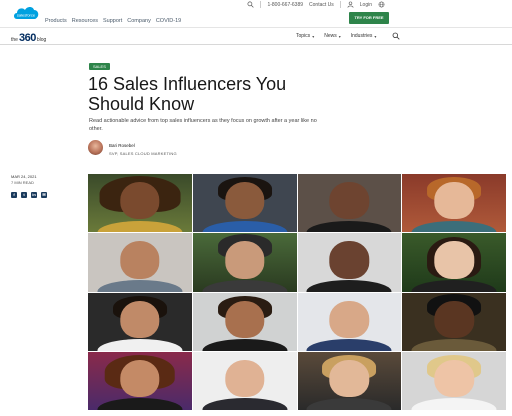 Image resolution: width=512 pixels, height=416 pixels. I want to click on facebook-icon: f, so click(14, 195).